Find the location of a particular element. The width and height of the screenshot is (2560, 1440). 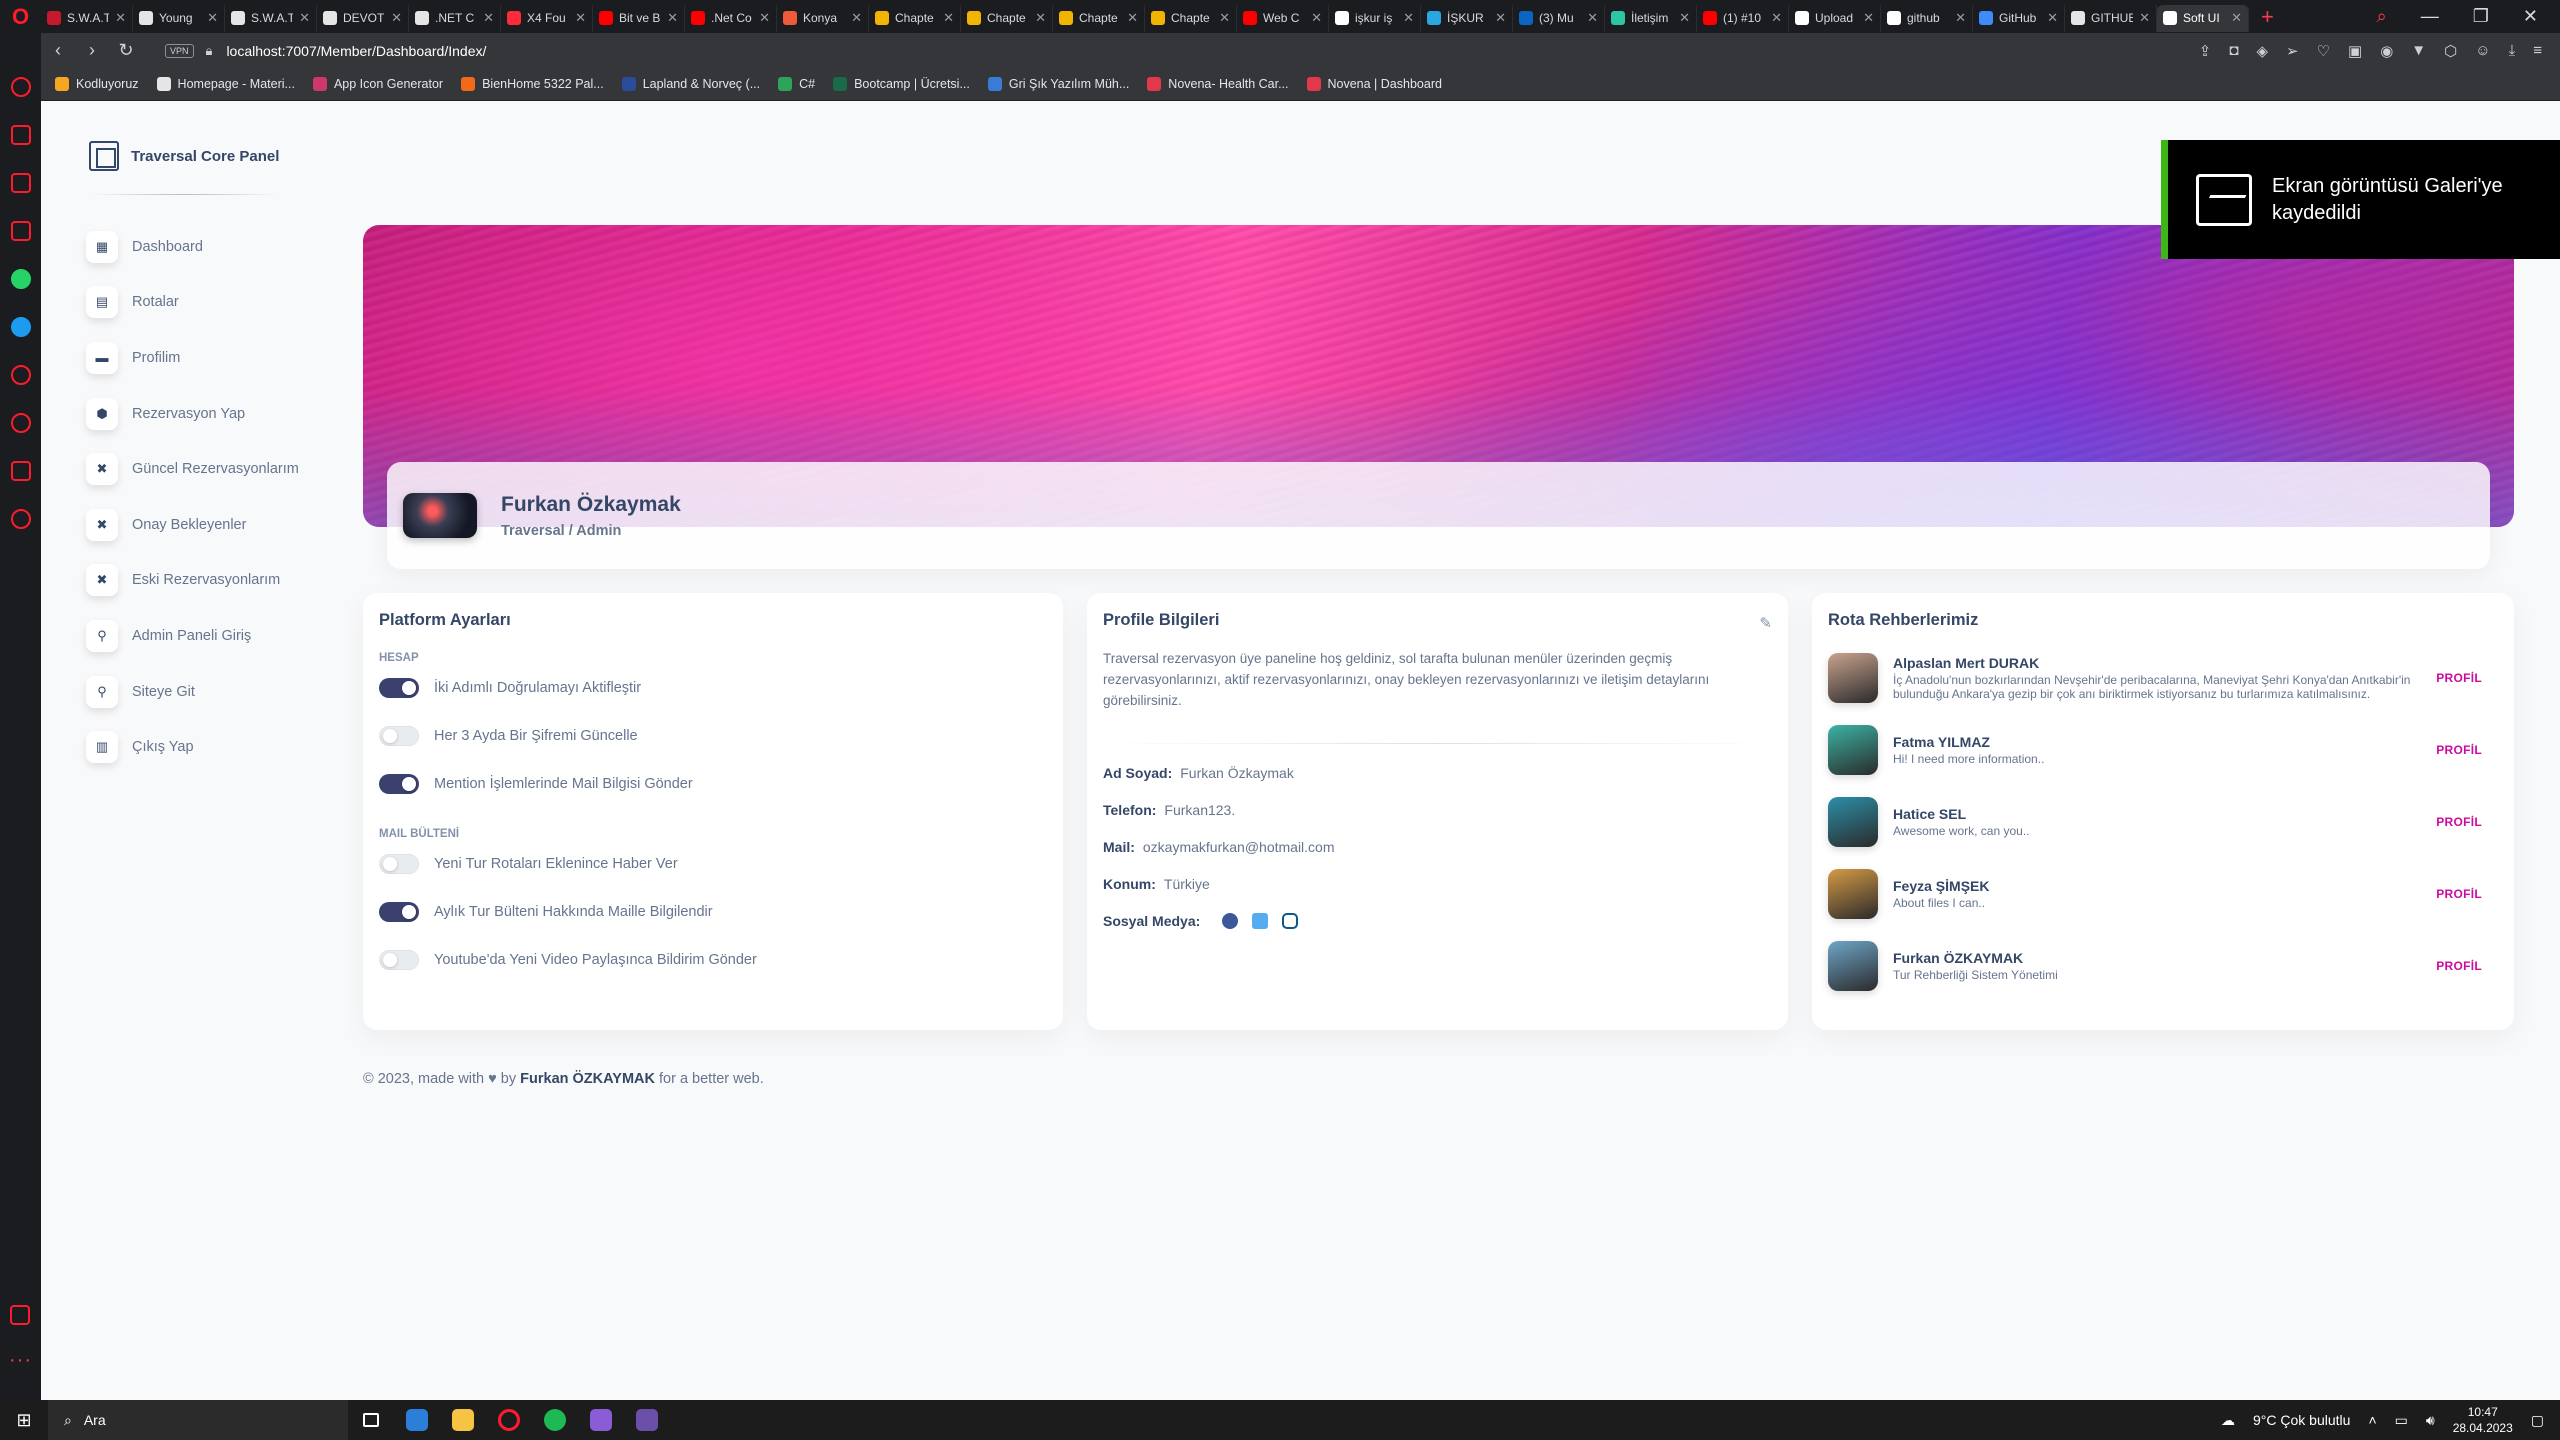

url-field: localhost:7007/Member/Dashboard/Index/ is located at coordinates (356, 51).